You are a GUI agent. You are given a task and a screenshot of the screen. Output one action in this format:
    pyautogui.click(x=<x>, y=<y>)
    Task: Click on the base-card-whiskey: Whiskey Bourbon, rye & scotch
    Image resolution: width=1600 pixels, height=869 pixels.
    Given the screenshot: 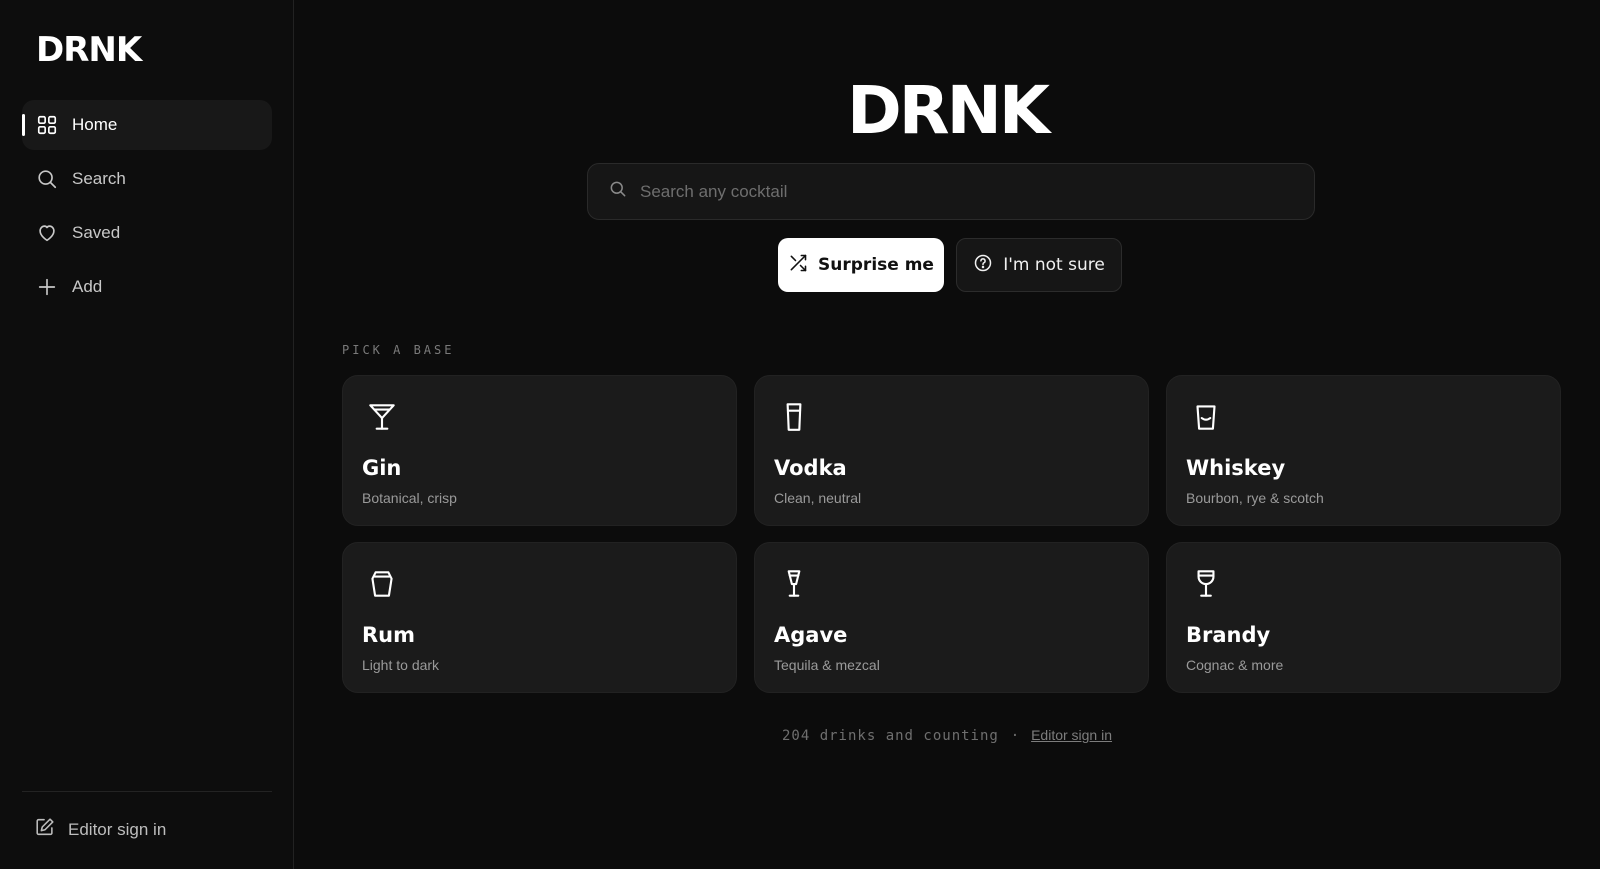 What is the action you would take?
    pyautogui.click(x=1363, y=450)
    